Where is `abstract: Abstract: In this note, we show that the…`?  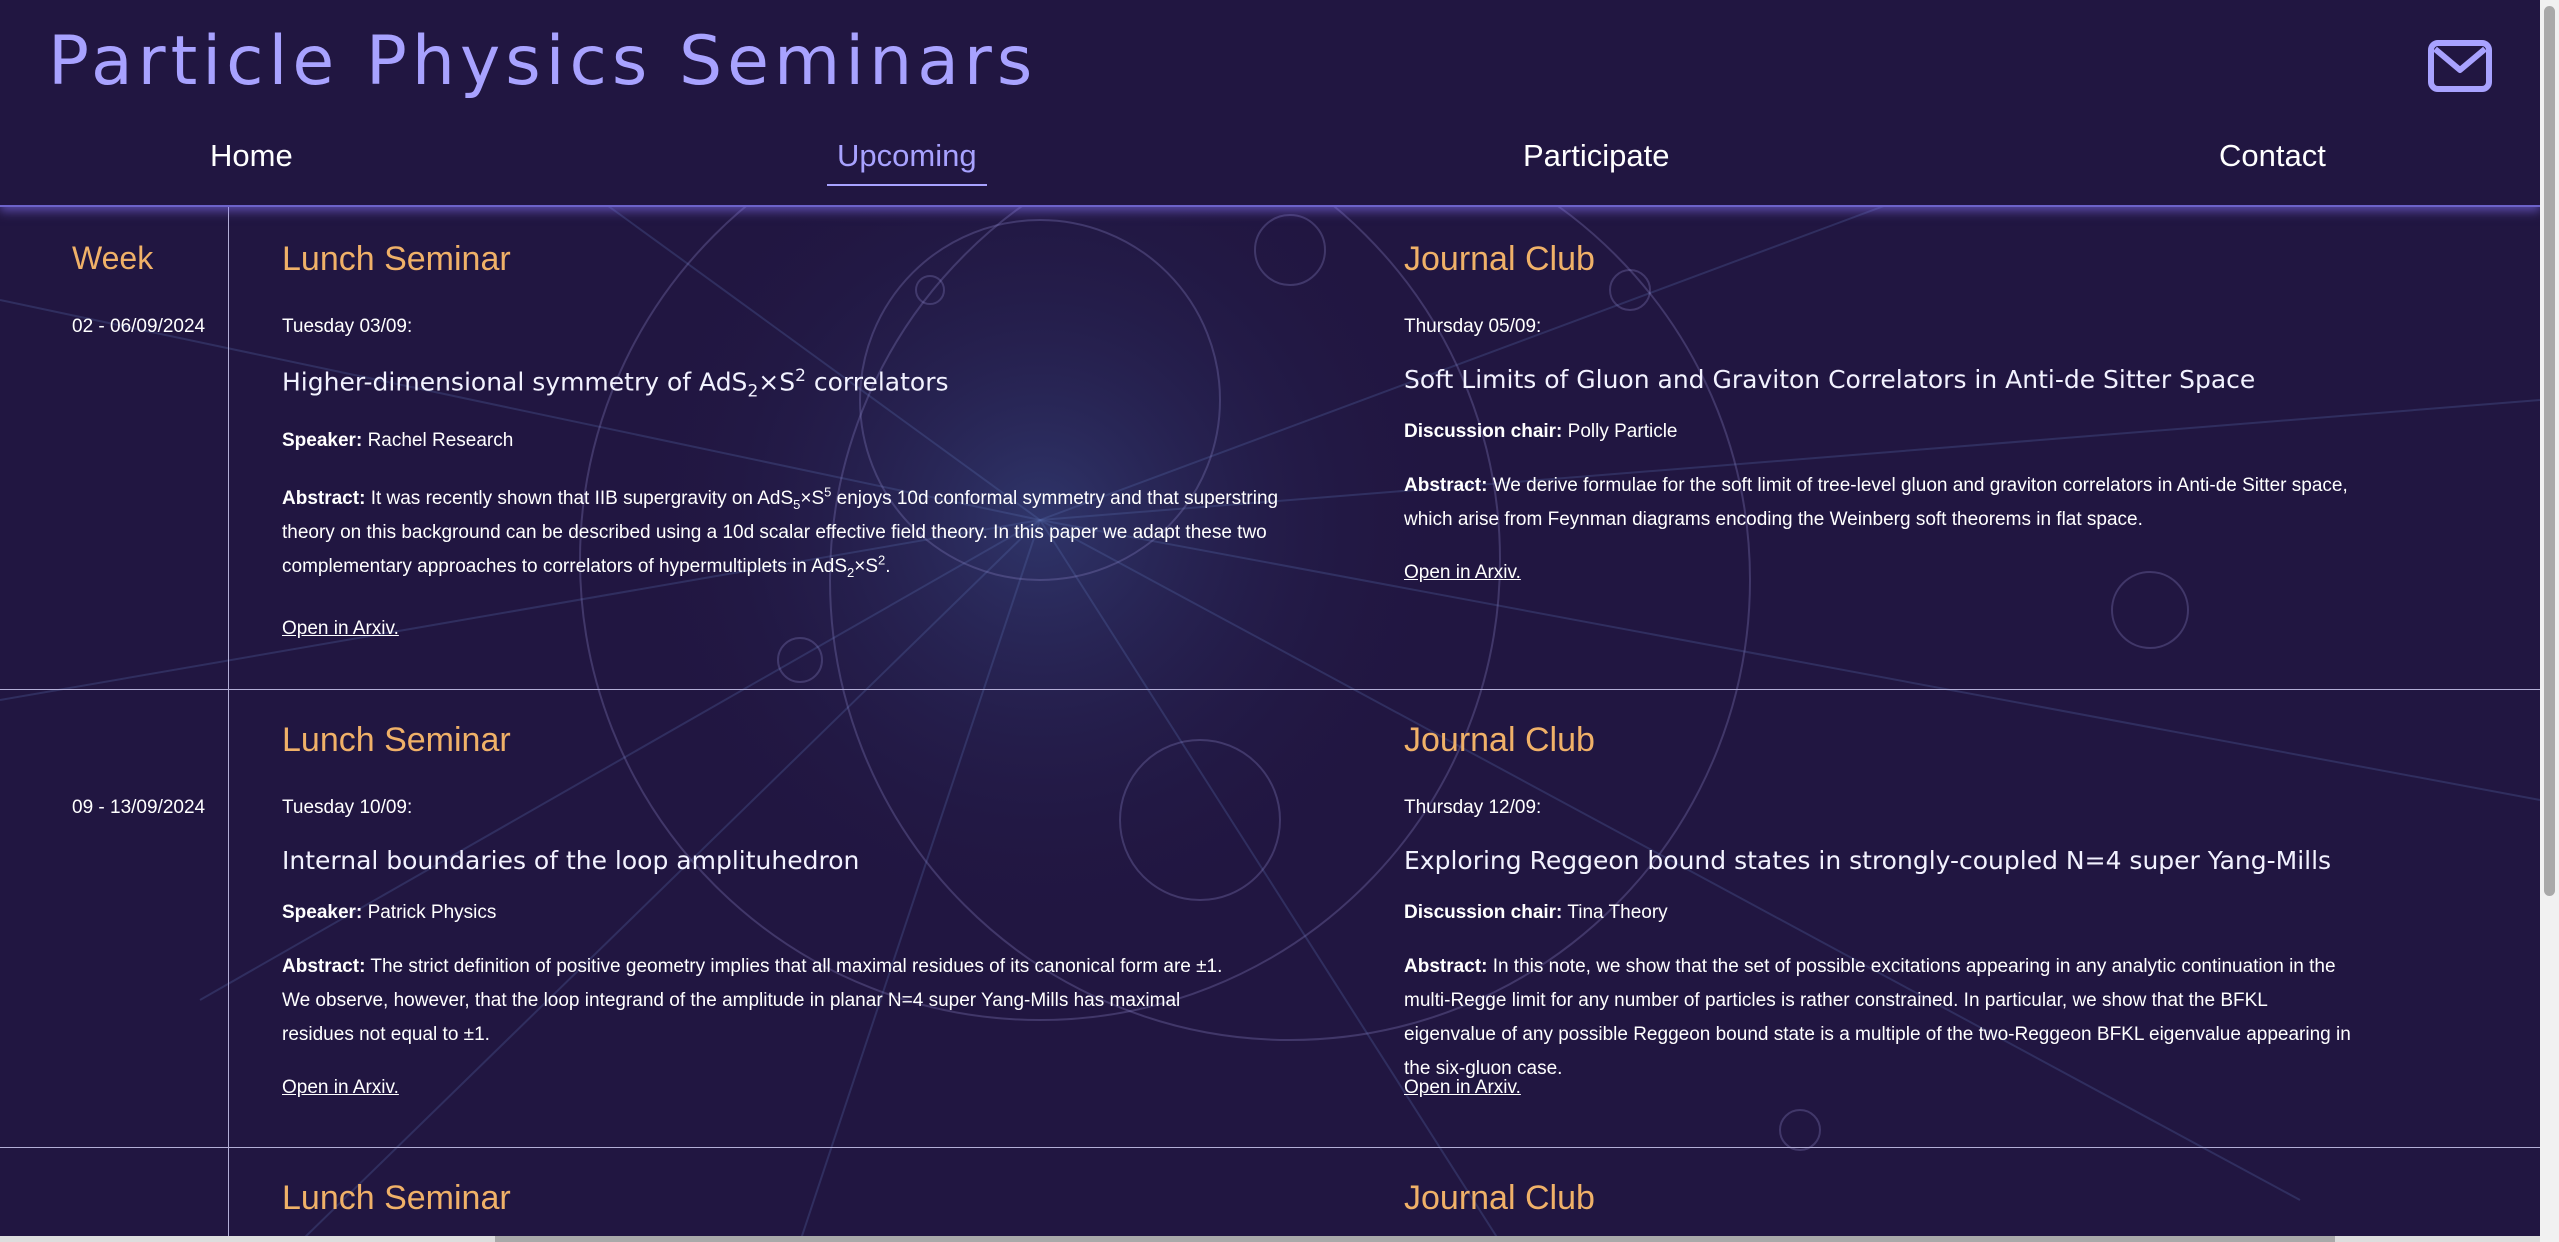 abstract: Abstract: In this note, we show that the… is located at coordinates (1877, 1017).